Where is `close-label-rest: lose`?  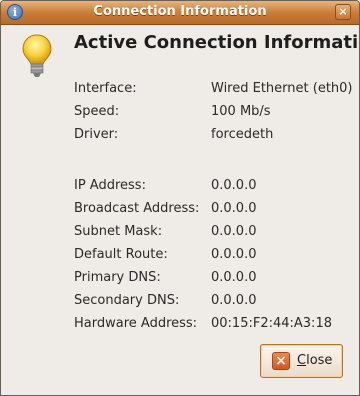
close-label-rest: lose is located at coordinates (319, 360).